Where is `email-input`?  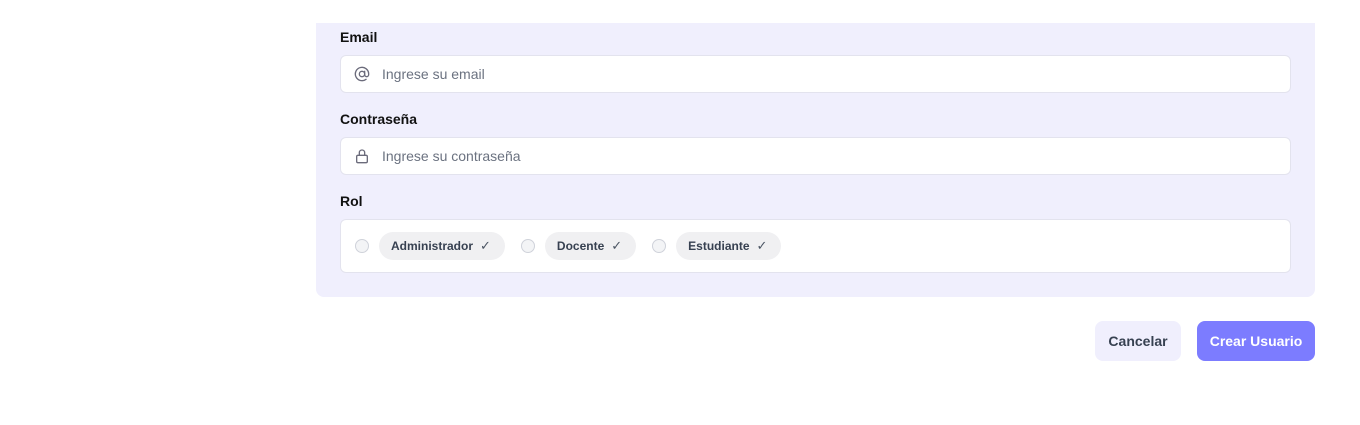
email-input is located at coordinates (836, 74).